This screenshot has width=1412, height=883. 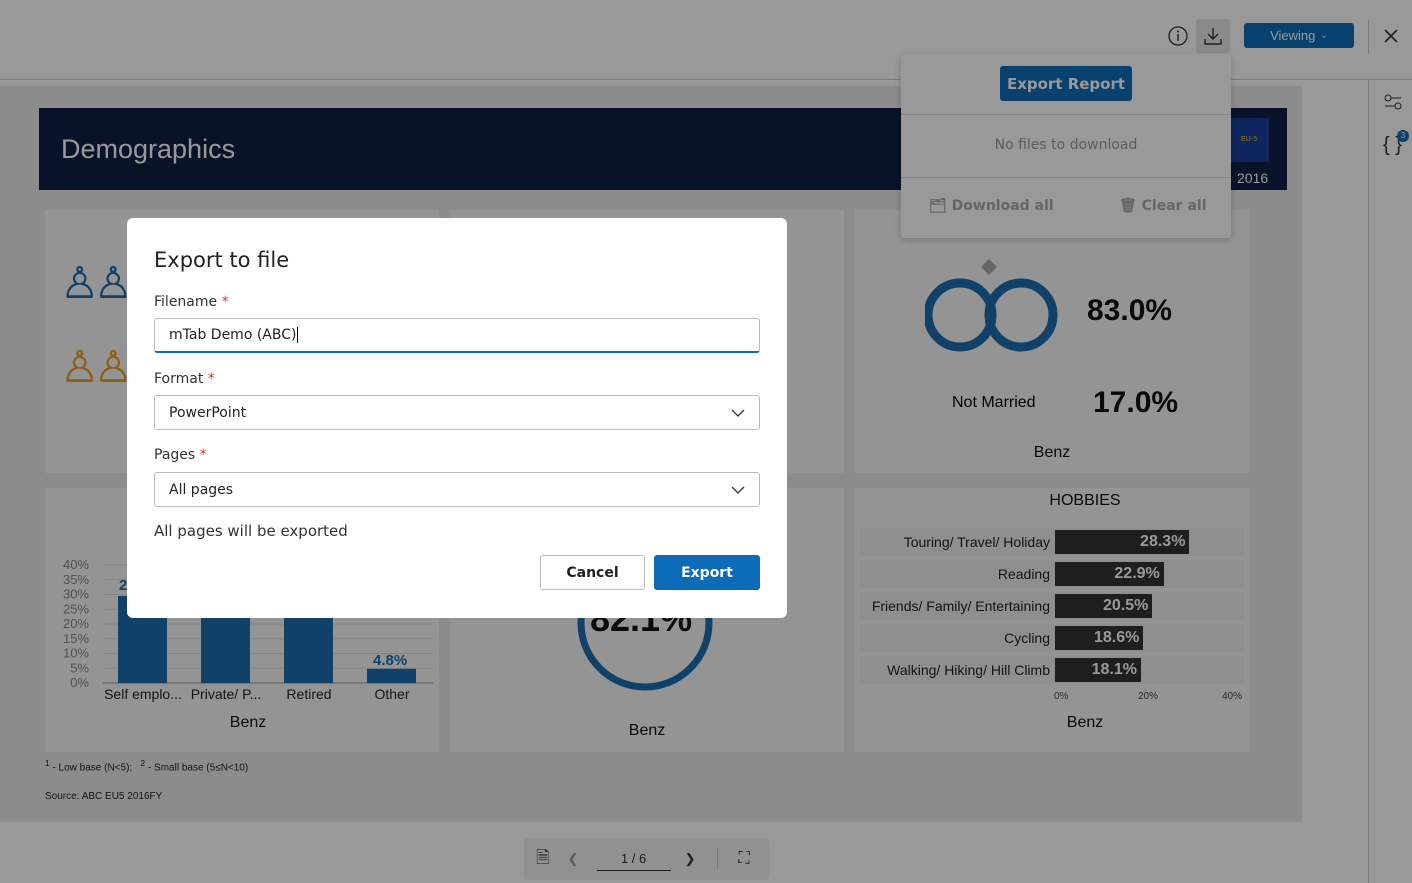 What do you see at coordinates (457, 335) in the screenshot?
I see `filename-input: mTab Demo (ABC)` at bounding box center [457, 335].